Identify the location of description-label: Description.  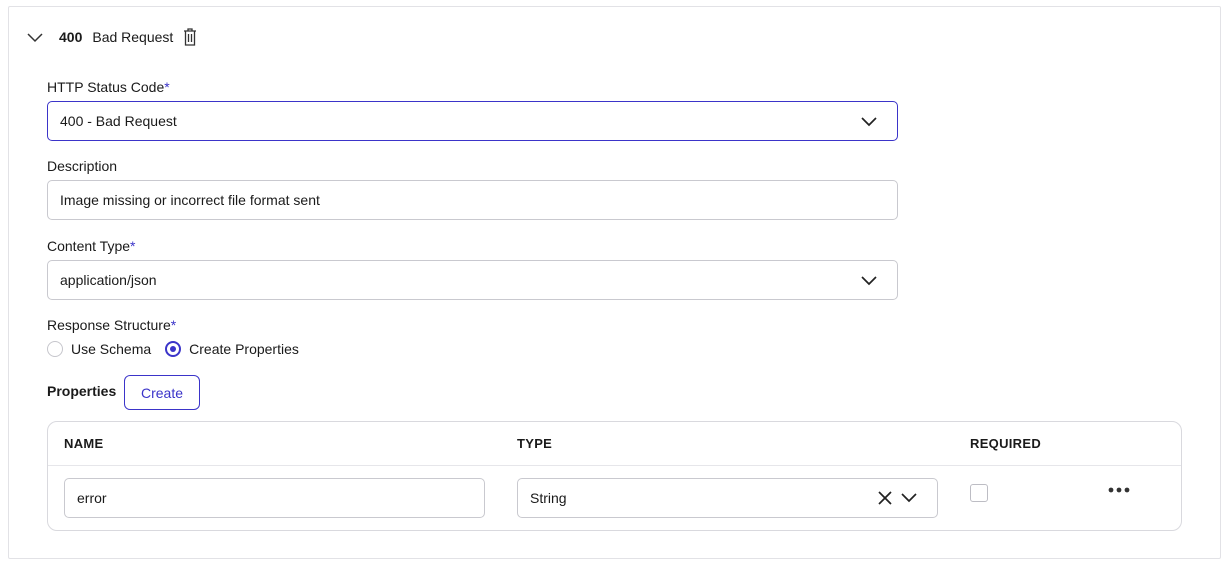
(82, 166).